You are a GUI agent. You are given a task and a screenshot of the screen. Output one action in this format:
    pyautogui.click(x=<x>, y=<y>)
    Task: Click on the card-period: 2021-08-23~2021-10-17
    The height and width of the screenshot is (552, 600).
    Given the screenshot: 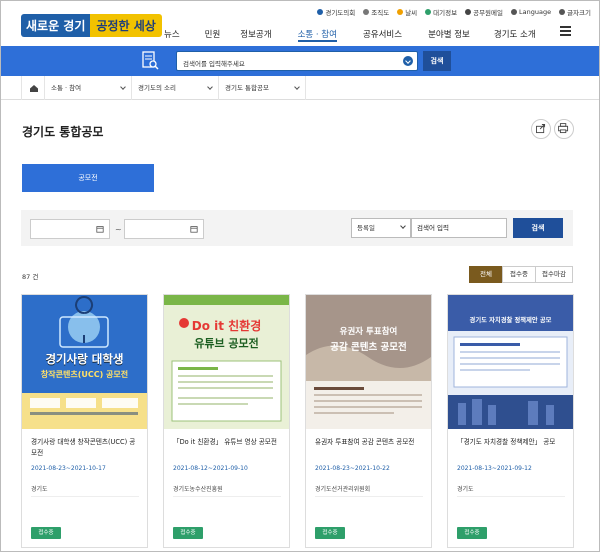 What is the action you would take?
    pyautogui.click(x=68, y=468)
    